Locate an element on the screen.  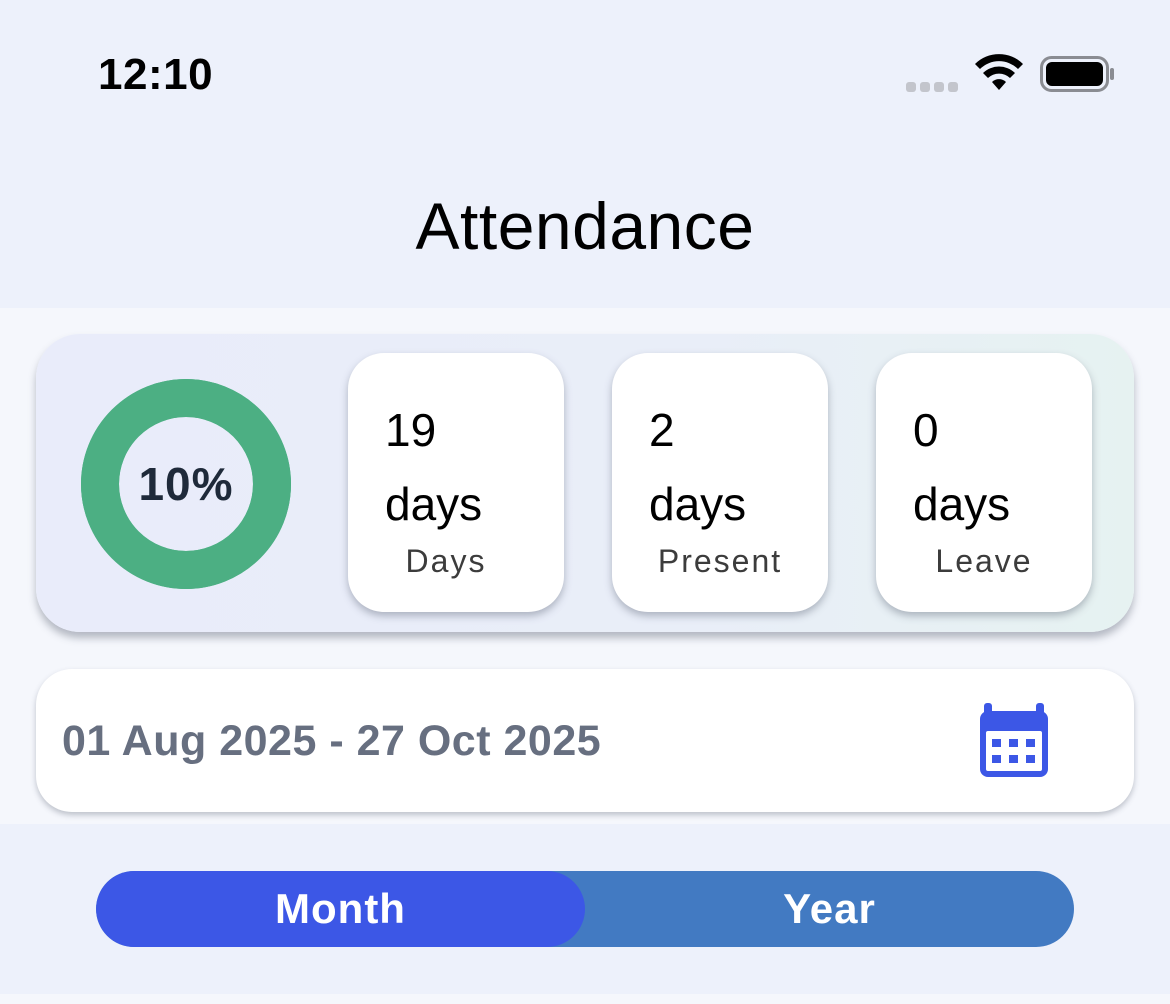
toggle-month-button: Month is located at coordinates (340, 909).